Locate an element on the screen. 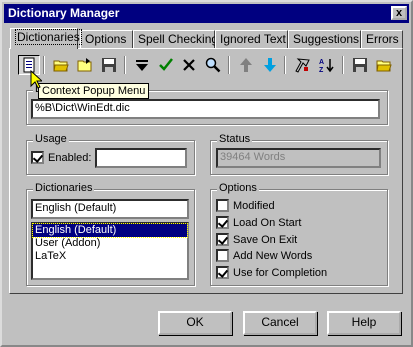 The image size is (413, 347). magnifier-icon is located at coordinates (213, 65).